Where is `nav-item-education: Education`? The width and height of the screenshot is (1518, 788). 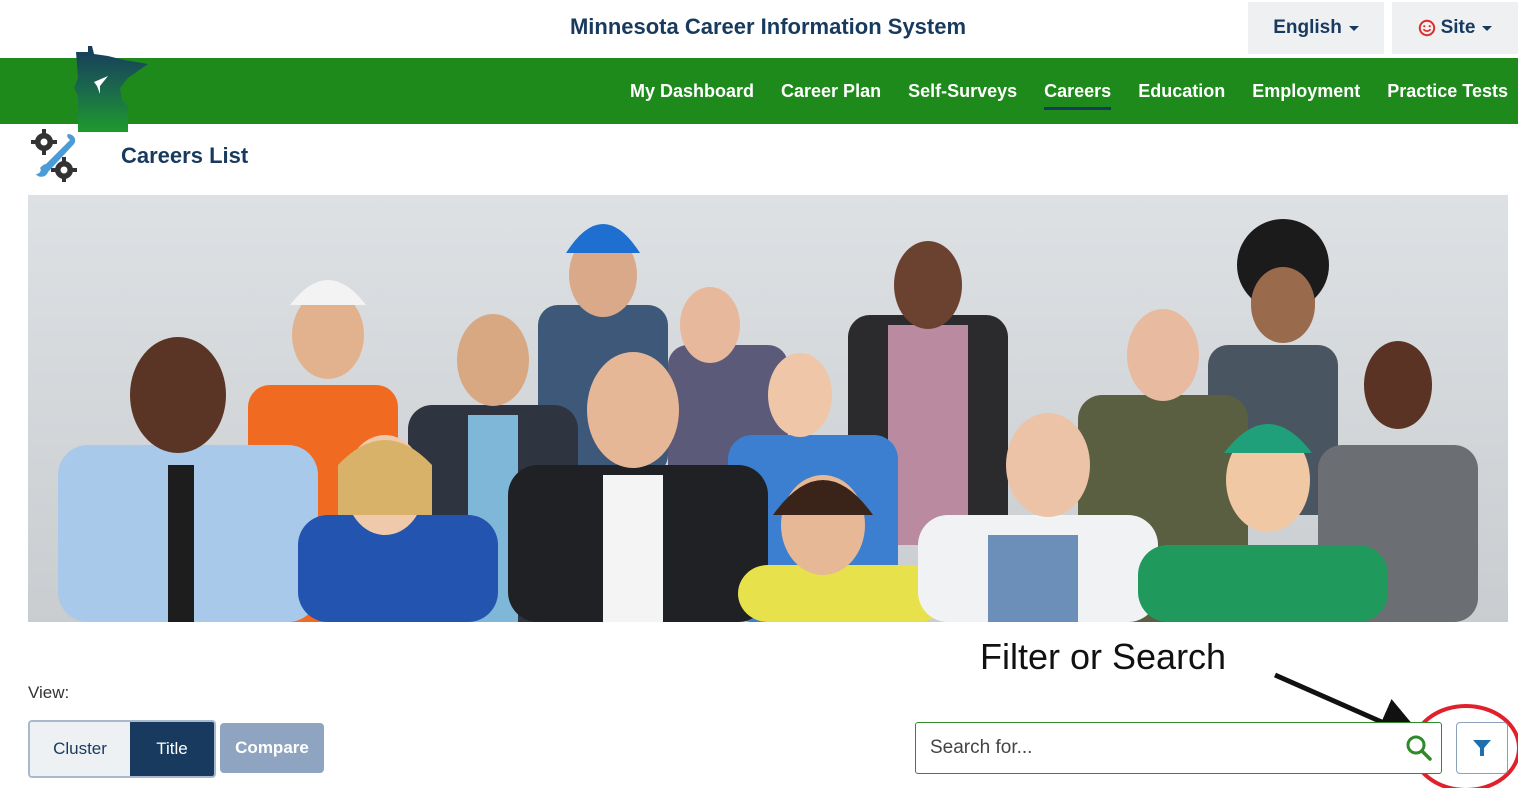
nav-item-education: Education is located at coordinates (1181, 91).